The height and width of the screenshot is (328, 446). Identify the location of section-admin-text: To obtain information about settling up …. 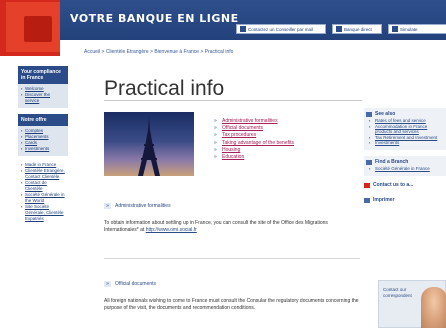
(216, 226).